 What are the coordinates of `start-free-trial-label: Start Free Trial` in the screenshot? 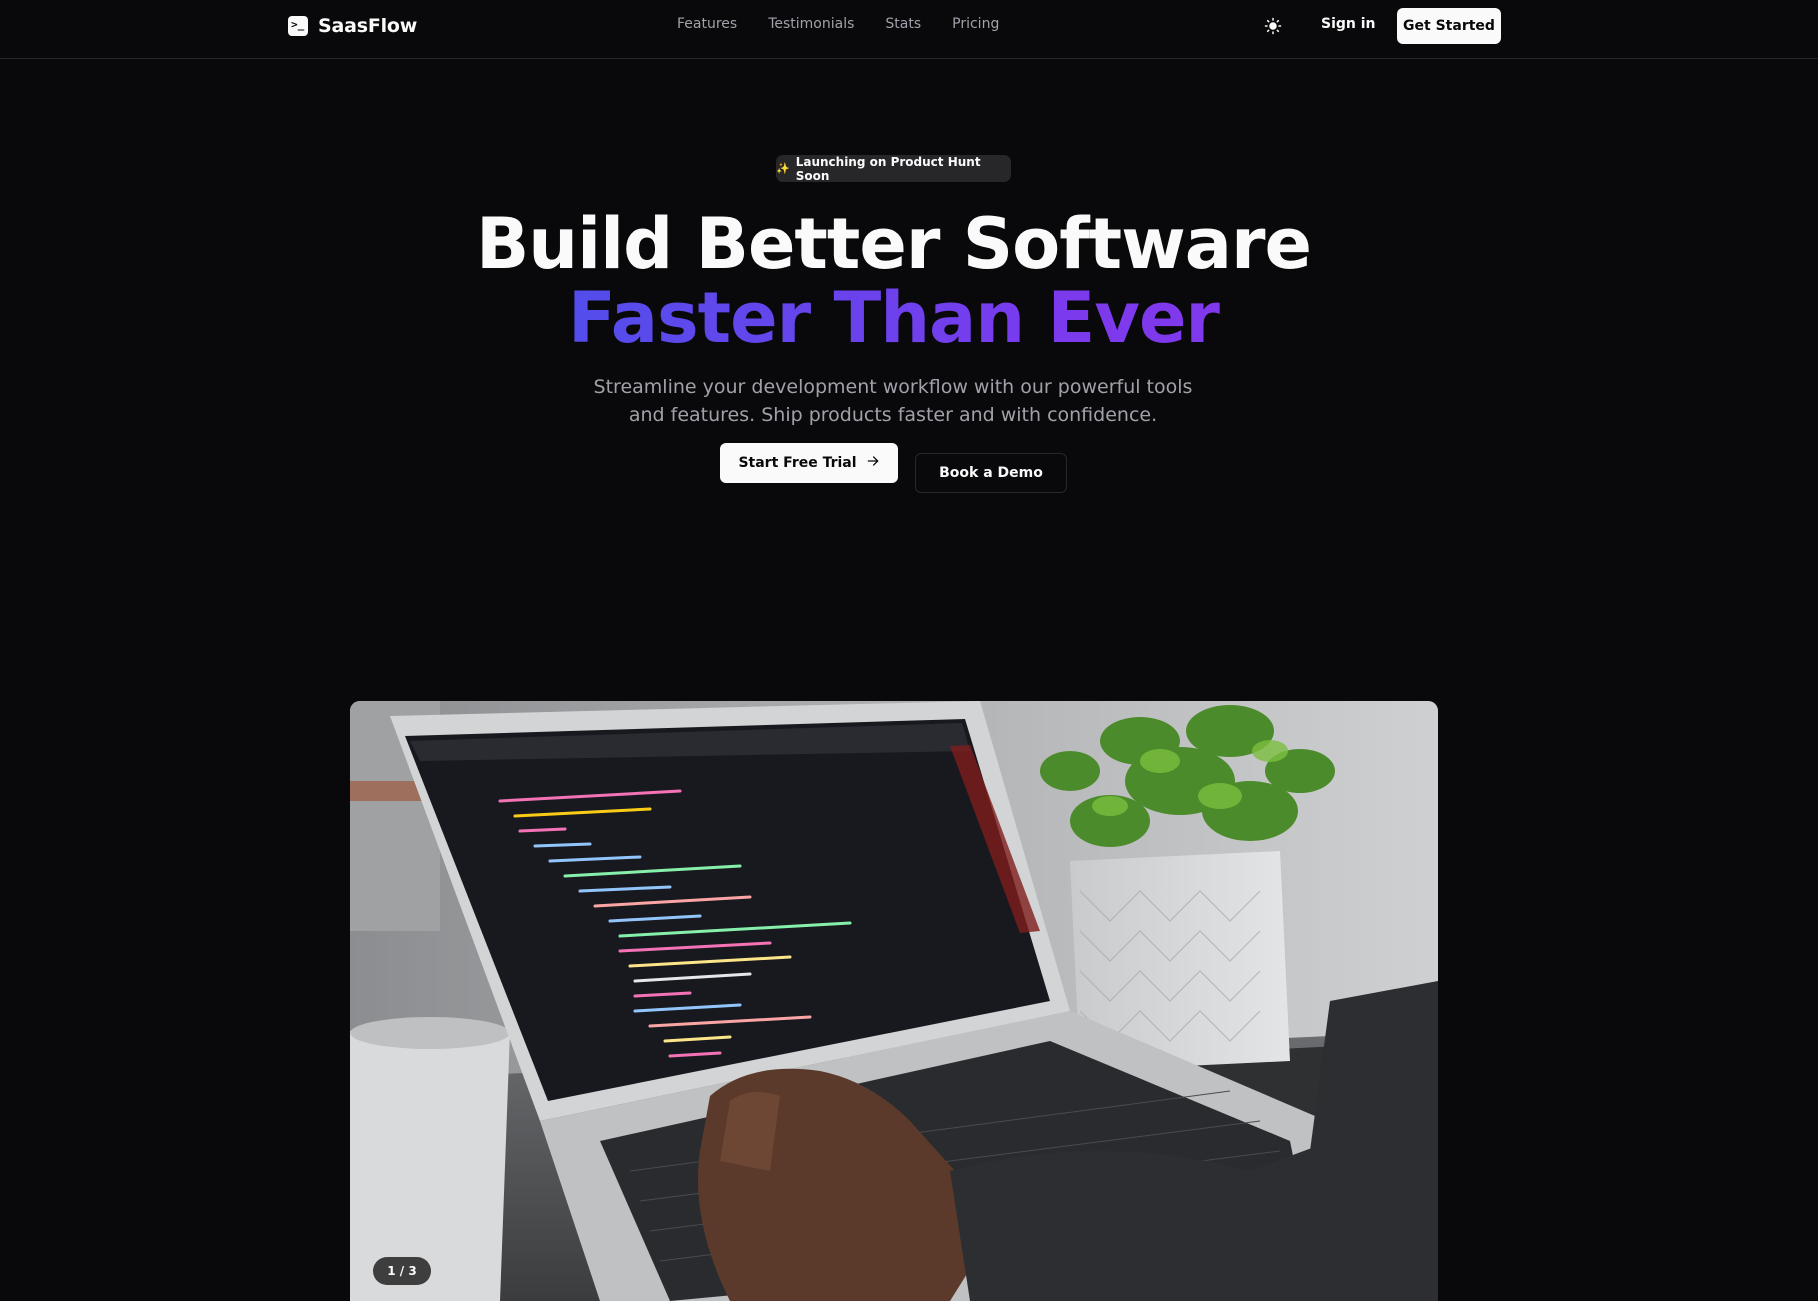 It's located at (797, 463).